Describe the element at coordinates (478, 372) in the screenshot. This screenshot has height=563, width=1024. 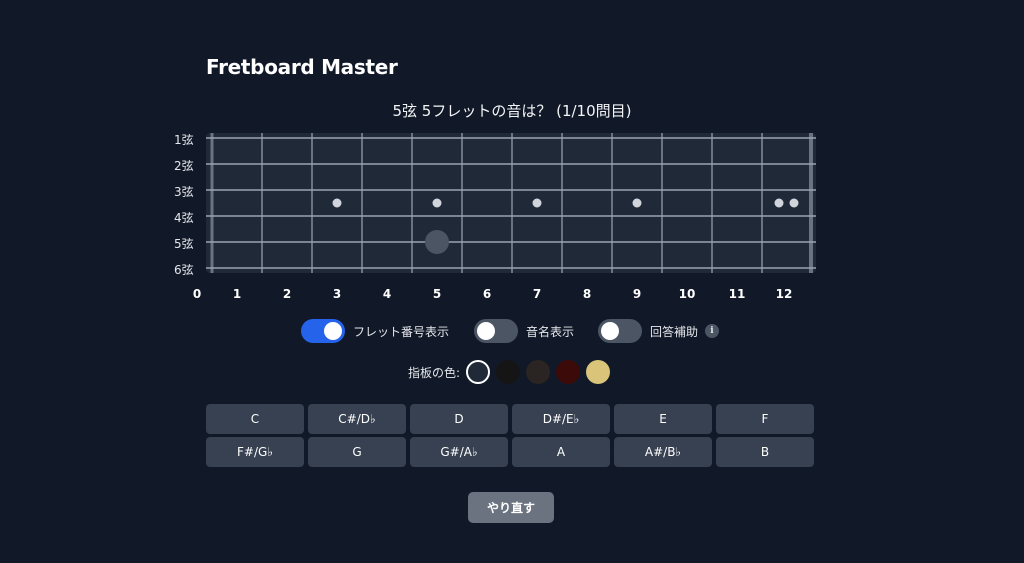
I see `color-swatch-dark-slate` at that location.